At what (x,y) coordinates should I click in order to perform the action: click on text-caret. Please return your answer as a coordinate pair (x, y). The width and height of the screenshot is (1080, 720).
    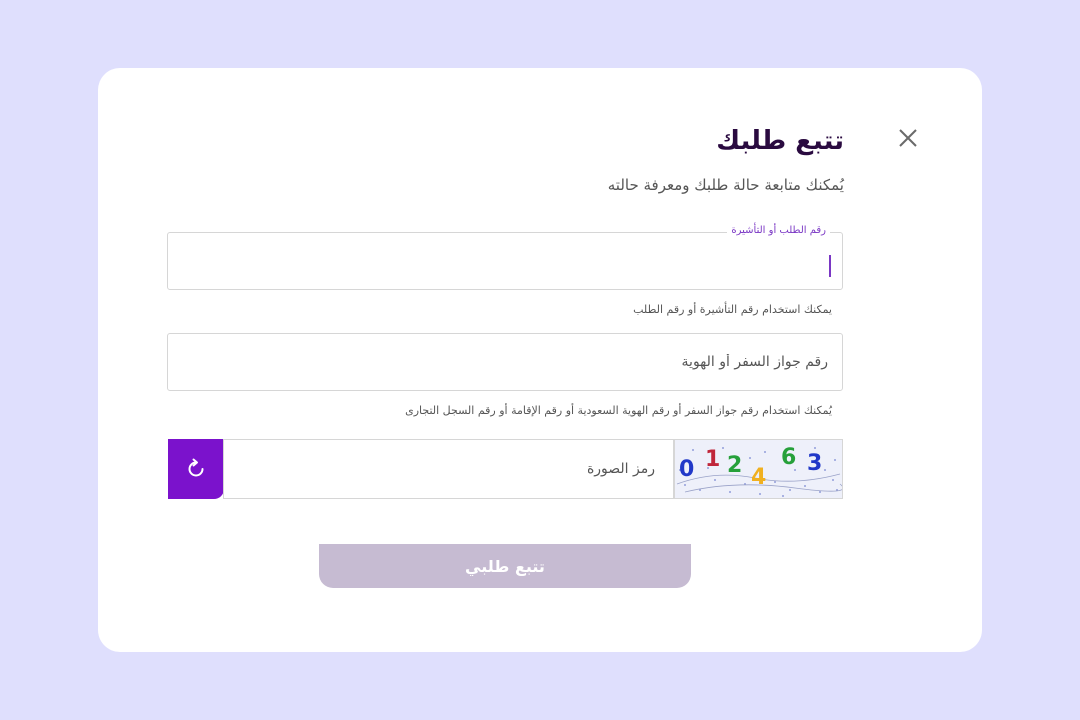
    Looking at the image, I should click on (830, 266).